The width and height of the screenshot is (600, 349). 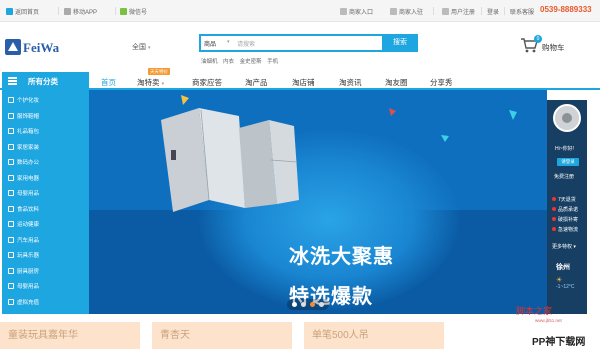 What do you see at coordinates (564, 199) in the screenshot?
I see `service-item: 7天退货` at bounding box center [564, 199].